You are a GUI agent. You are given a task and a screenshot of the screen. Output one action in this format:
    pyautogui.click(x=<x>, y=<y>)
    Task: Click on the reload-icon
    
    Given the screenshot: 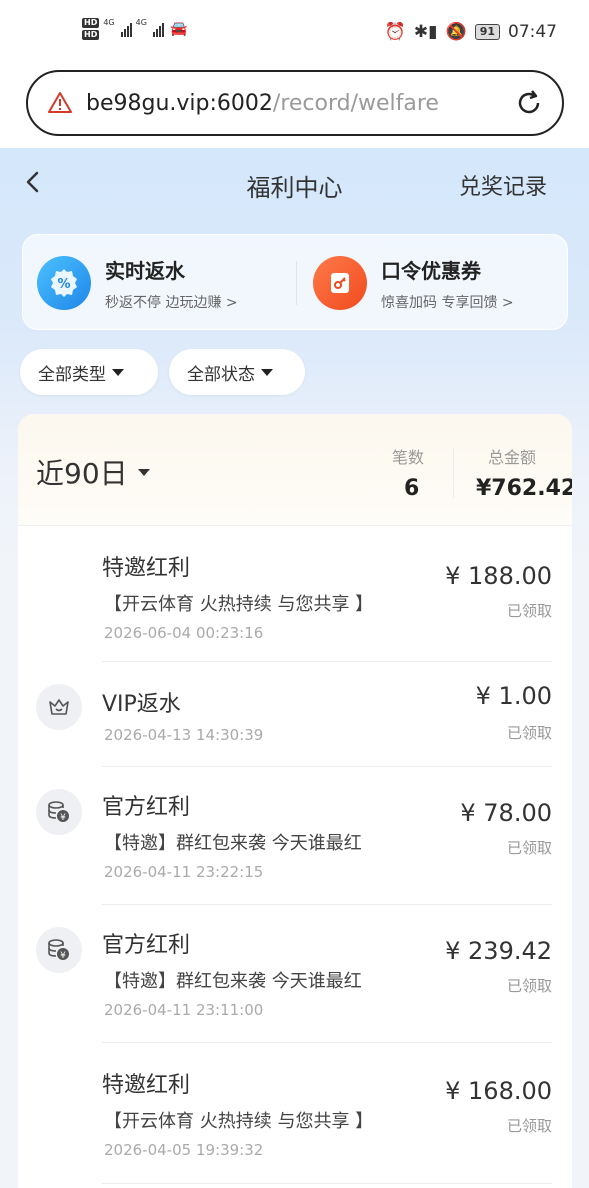 What is the action you would take?
    pyautogui.click(x=529, y=103)
    